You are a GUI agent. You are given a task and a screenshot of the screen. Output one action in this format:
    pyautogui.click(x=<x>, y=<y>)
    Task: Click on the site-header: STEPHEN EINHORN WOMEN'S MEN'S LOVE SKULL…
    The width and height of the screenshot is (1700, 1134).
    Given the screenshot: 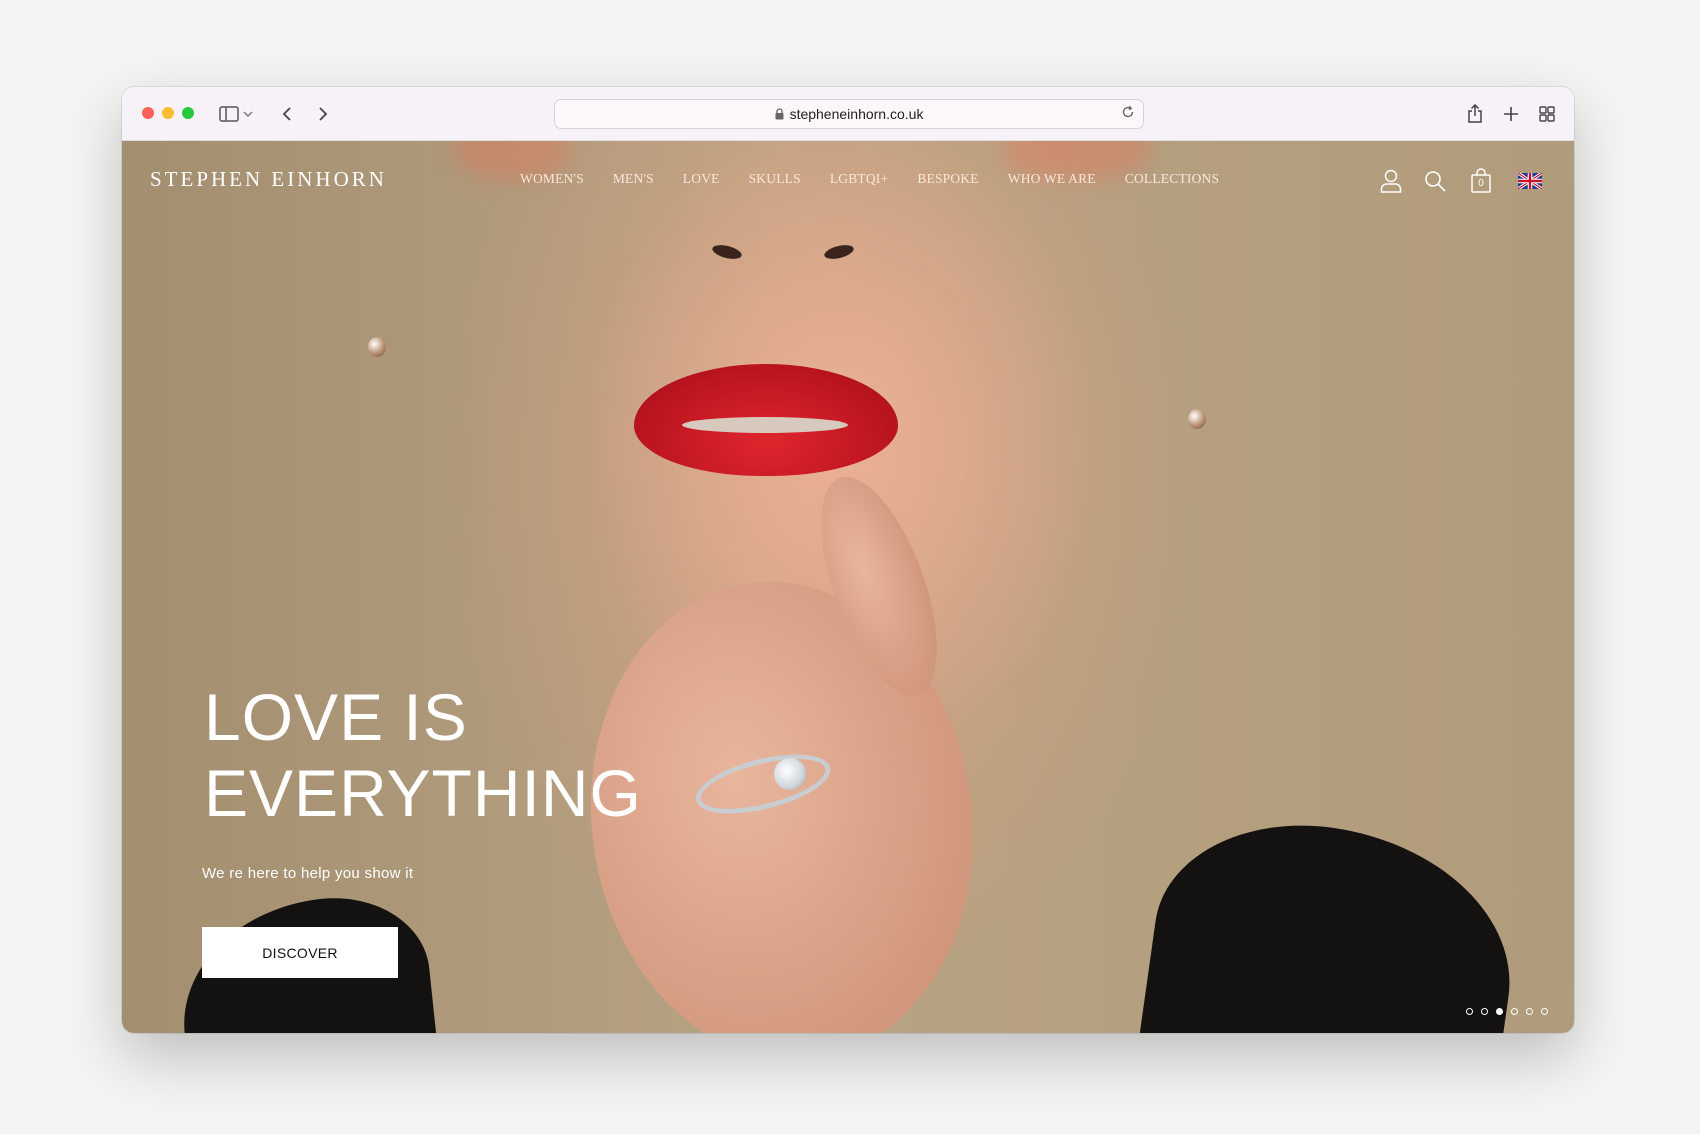 What is the action you would take?
    pyautogui.click(x=848, y=181)
    